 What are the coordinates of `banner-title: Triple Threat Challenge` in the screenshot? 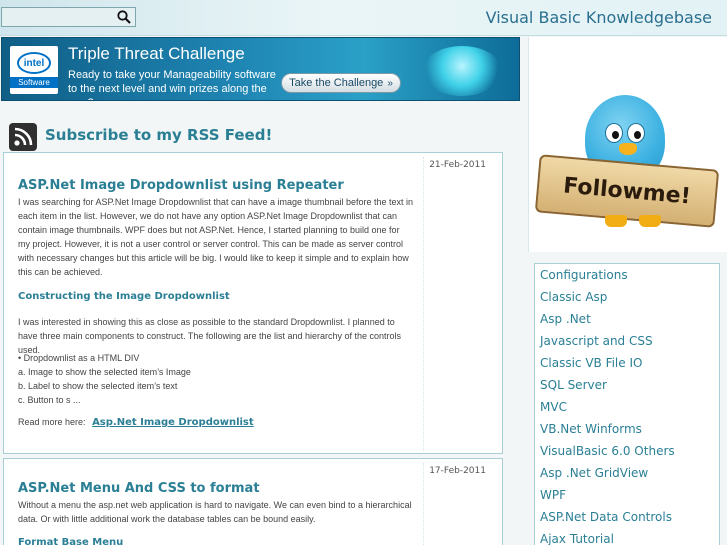 It's located at (156, 53).